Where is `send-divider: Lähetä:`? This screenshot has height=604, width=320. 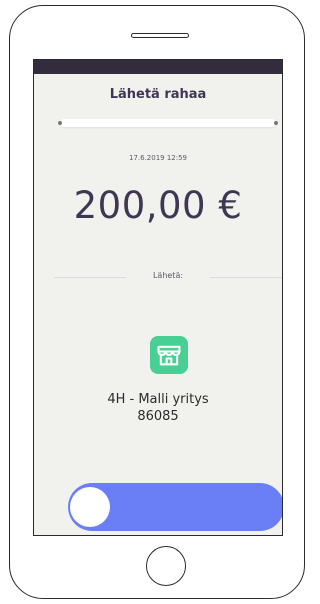 send-divider: Lähetä: is located at coordinates (168, 277).